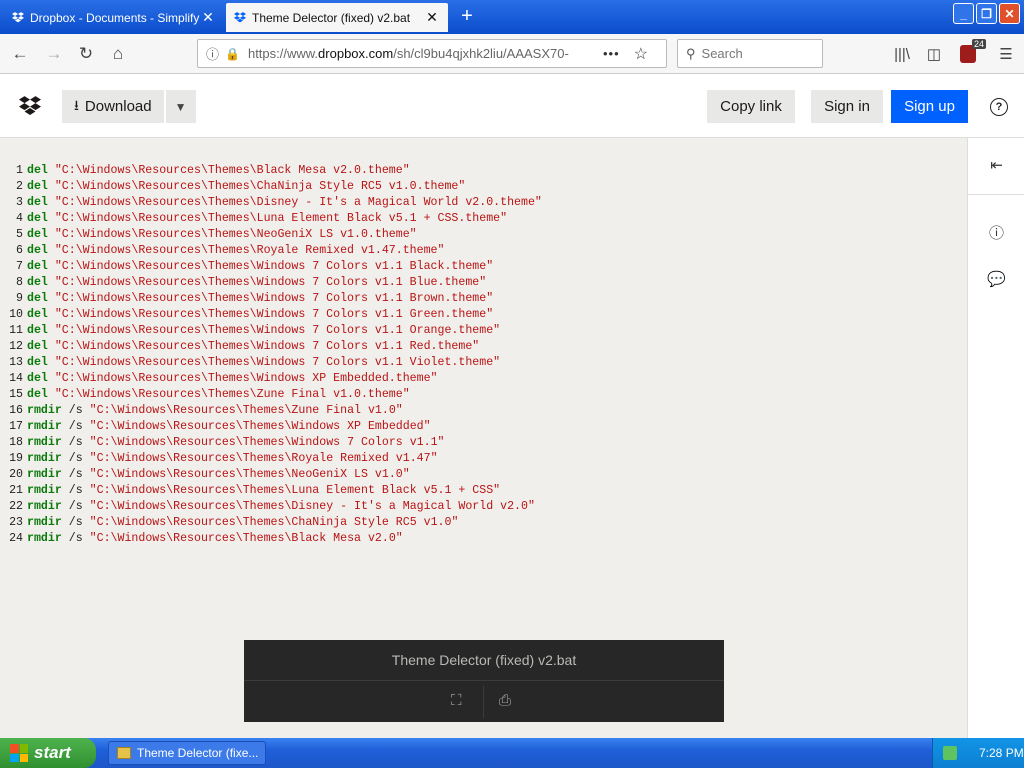 The width and height of the screenshot is (1024, 768). Describe the element at coordinates (52, 752) in the screenshot. I see `start-label: start` at that location.